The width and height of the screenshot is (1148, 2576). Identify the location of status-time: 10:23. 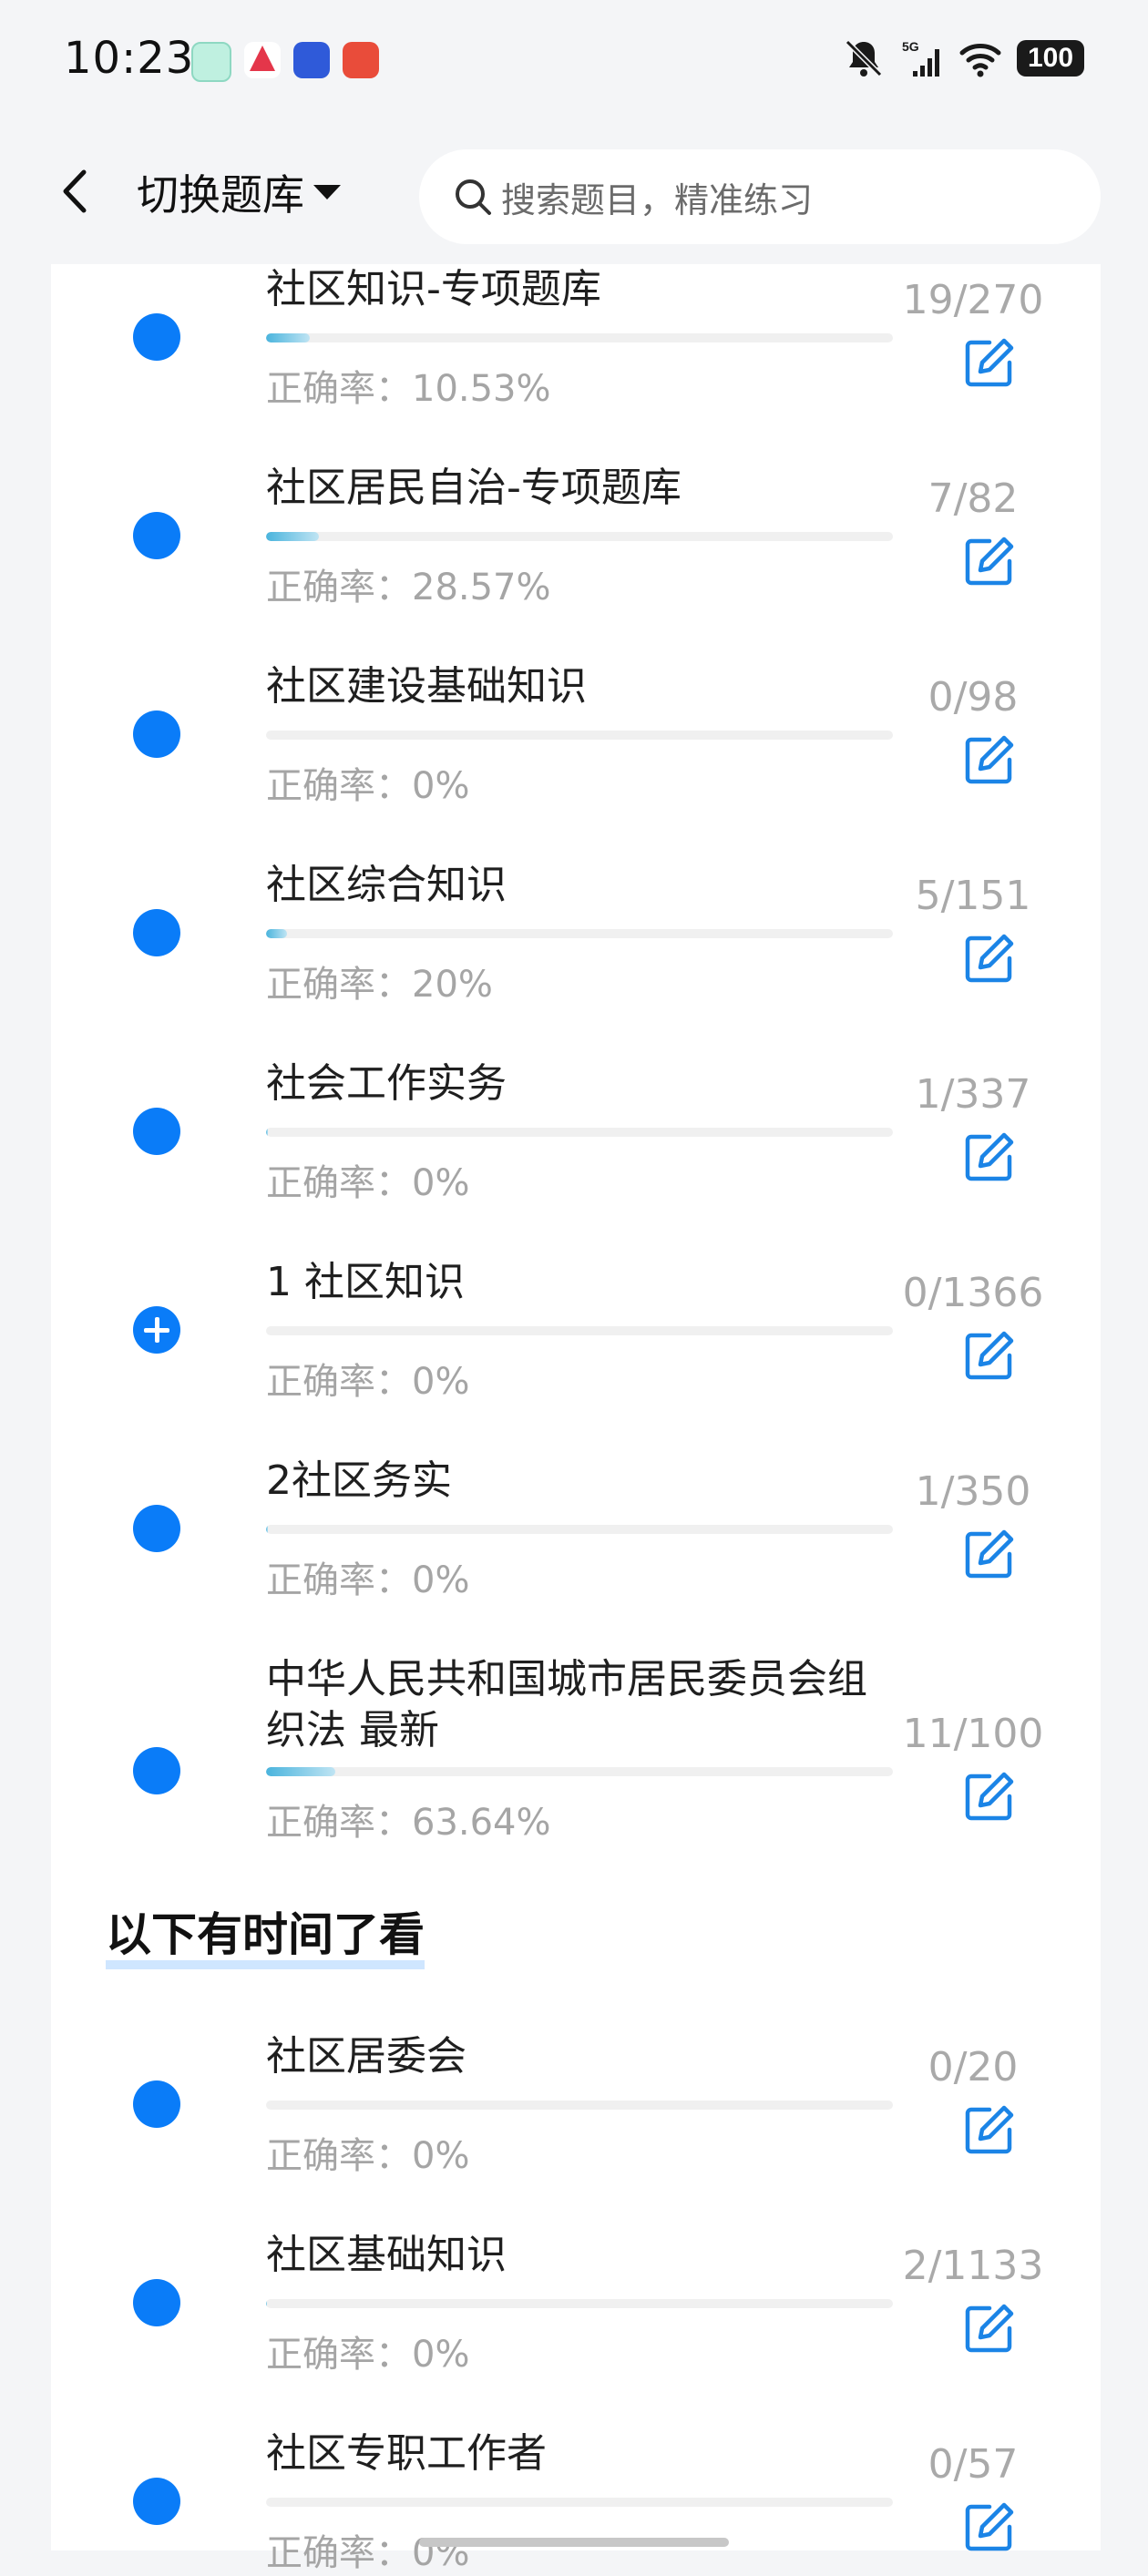
(130, 58).